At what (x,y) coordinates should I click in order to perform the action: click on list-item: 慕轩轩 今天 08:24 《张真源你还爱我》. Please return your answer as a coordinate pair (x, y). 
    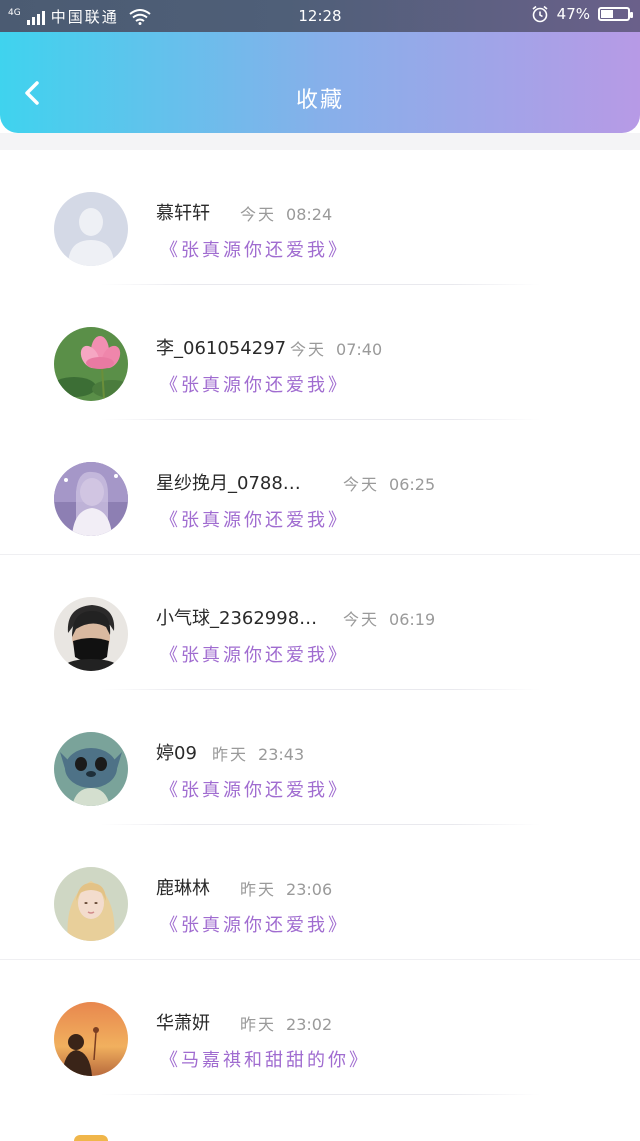
    Looking at the image, I should click on (320, 217).